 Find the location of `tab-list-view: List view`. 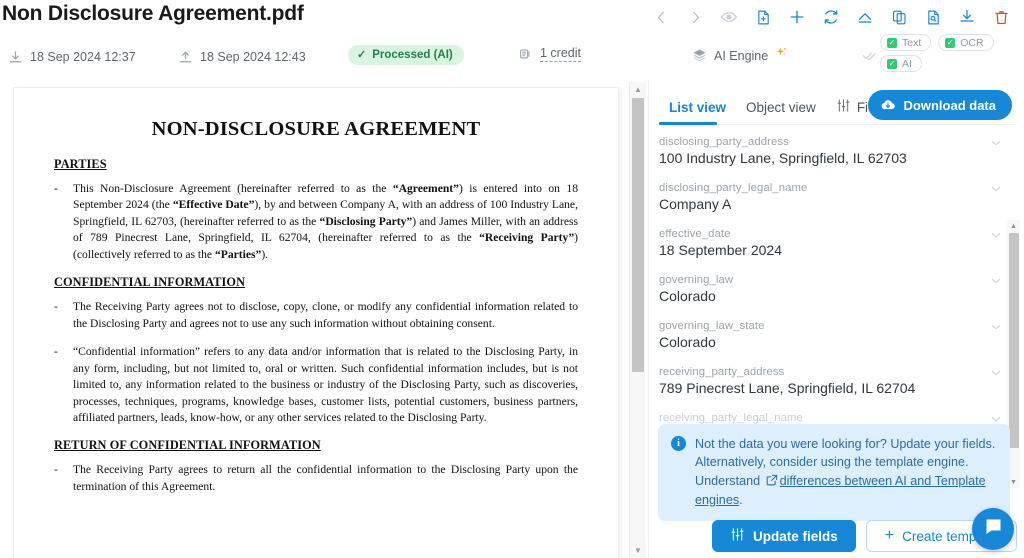

tab-list-view: List view is located at coordinates (697, 107).